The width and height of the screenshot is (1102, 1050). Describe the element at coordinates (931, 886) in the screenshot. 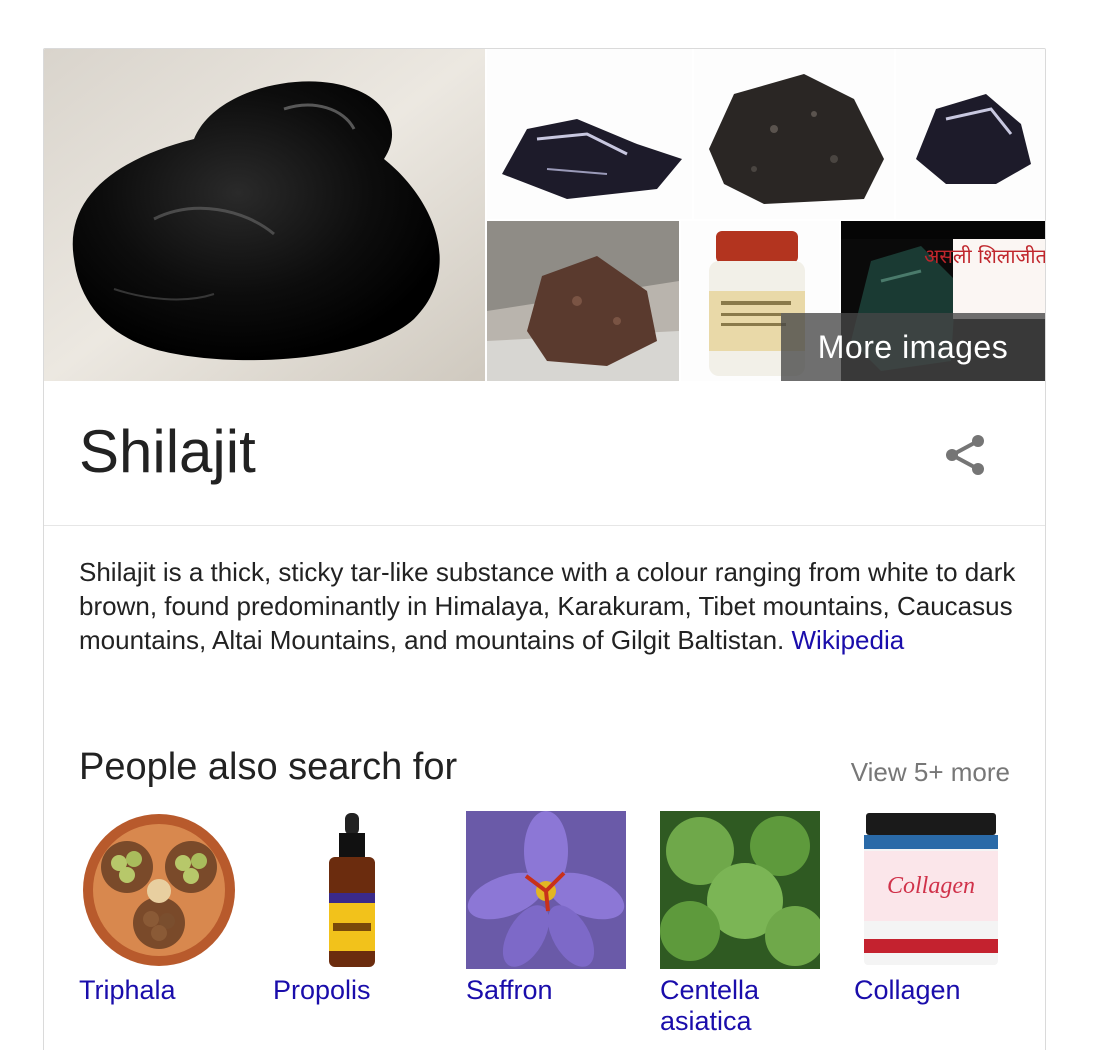

I see `collagen-wordmark: Collagen` at that location.